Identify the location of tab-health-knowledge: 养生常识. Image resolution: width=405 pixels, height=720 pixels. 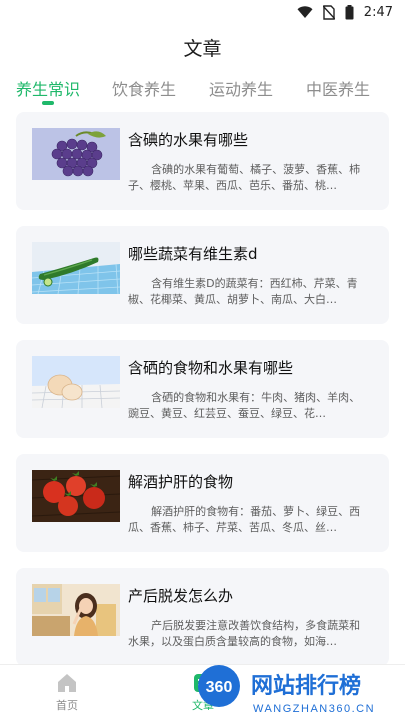
(48, 88).